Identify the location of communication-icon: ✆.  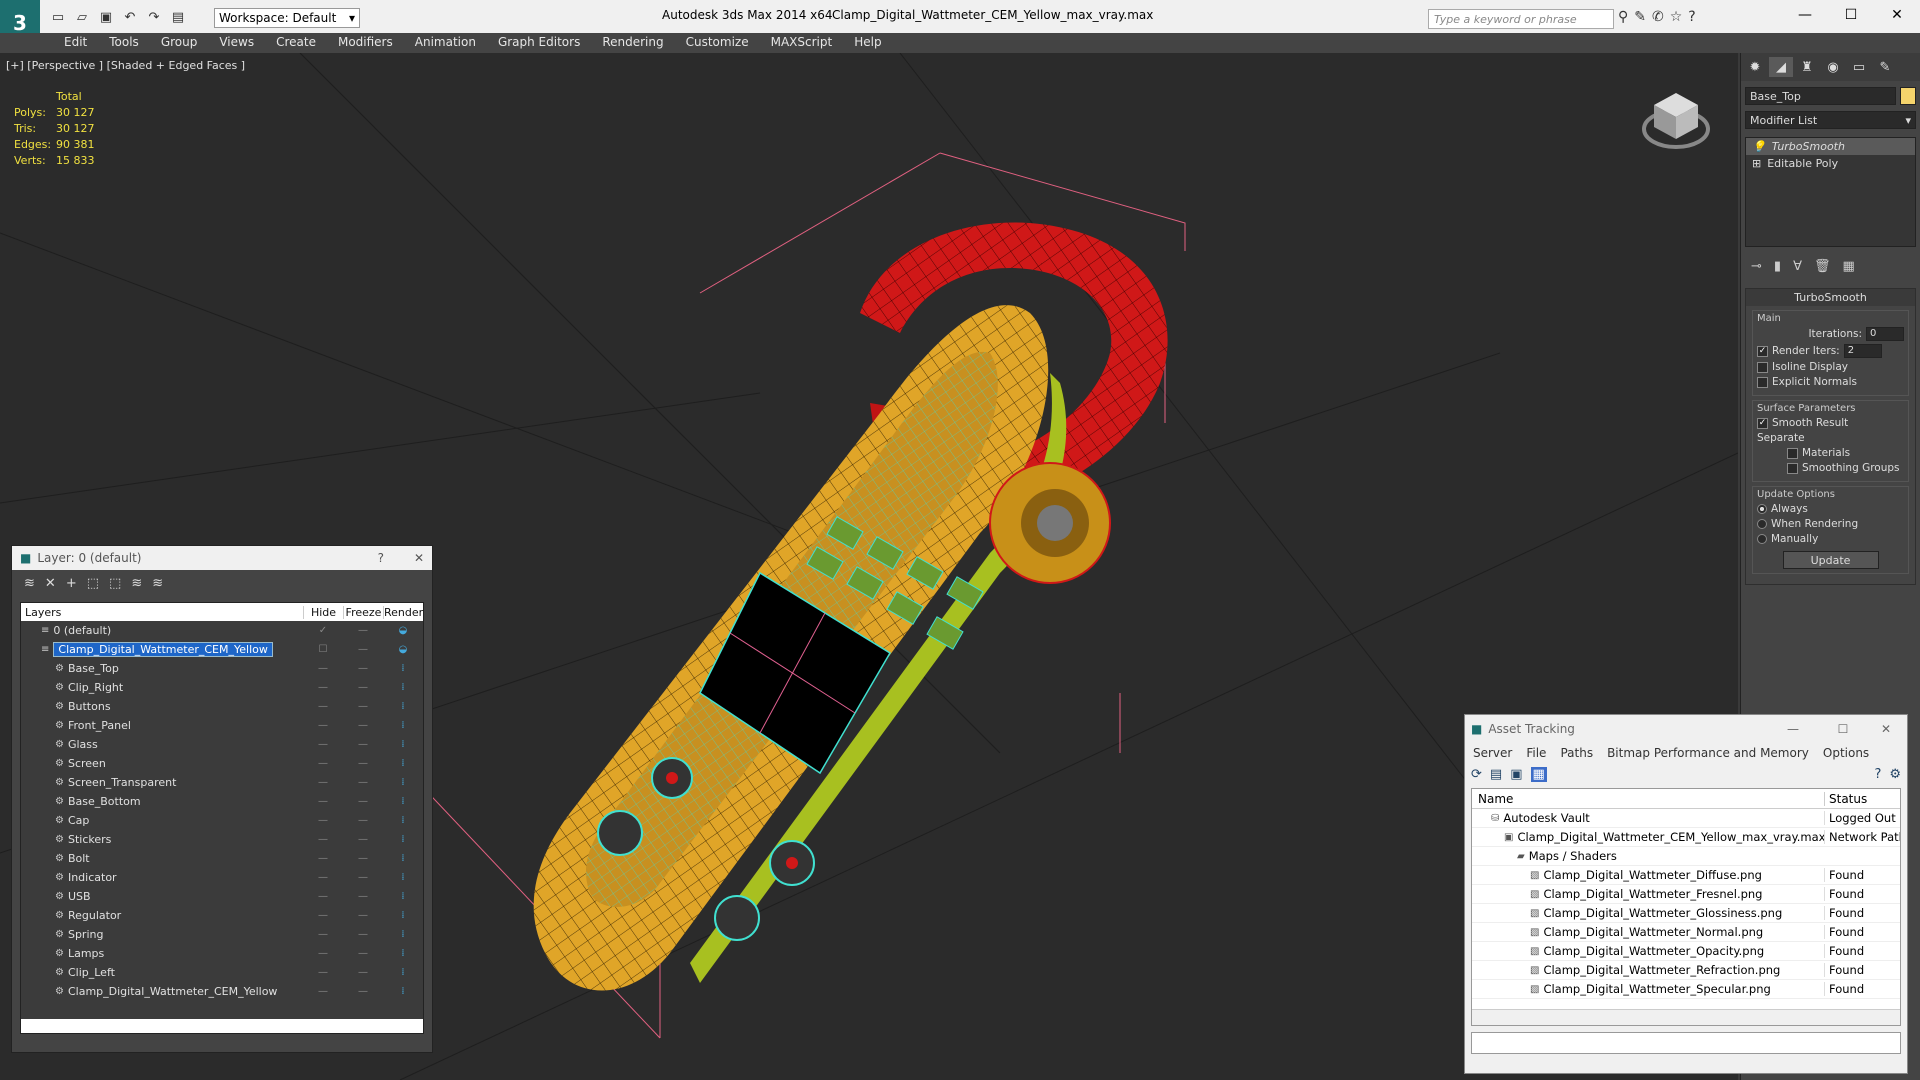
(1658, 17).